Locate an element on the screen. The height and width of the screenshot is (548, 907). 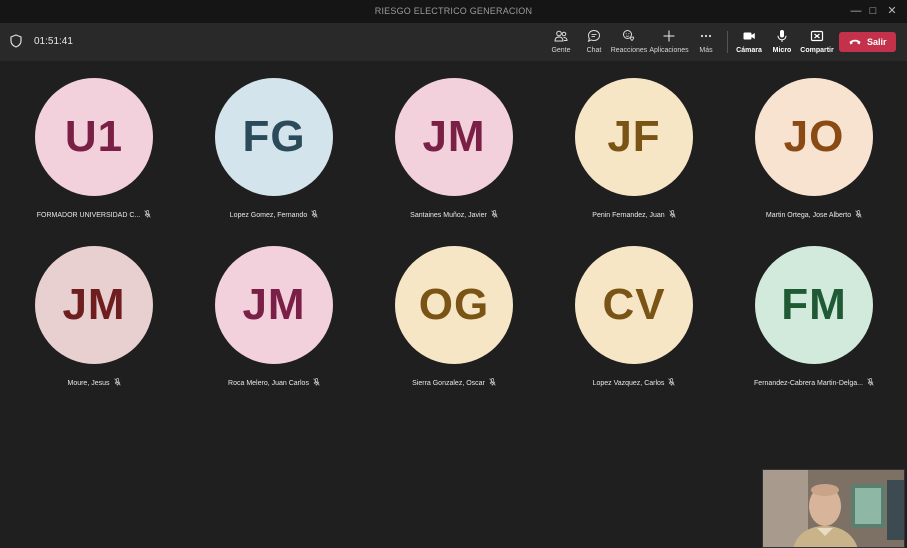
people-icon is located at coordinates (561, 36).